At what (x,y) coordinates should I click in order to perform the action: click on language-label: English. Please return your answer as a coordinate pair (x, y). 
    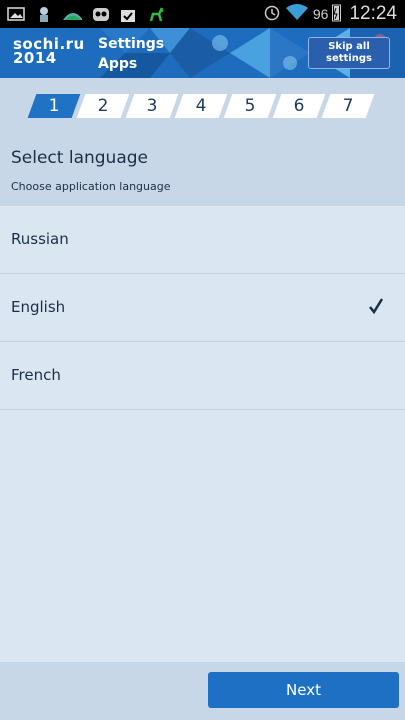
    Looking at the image, I should click on (38, 307).